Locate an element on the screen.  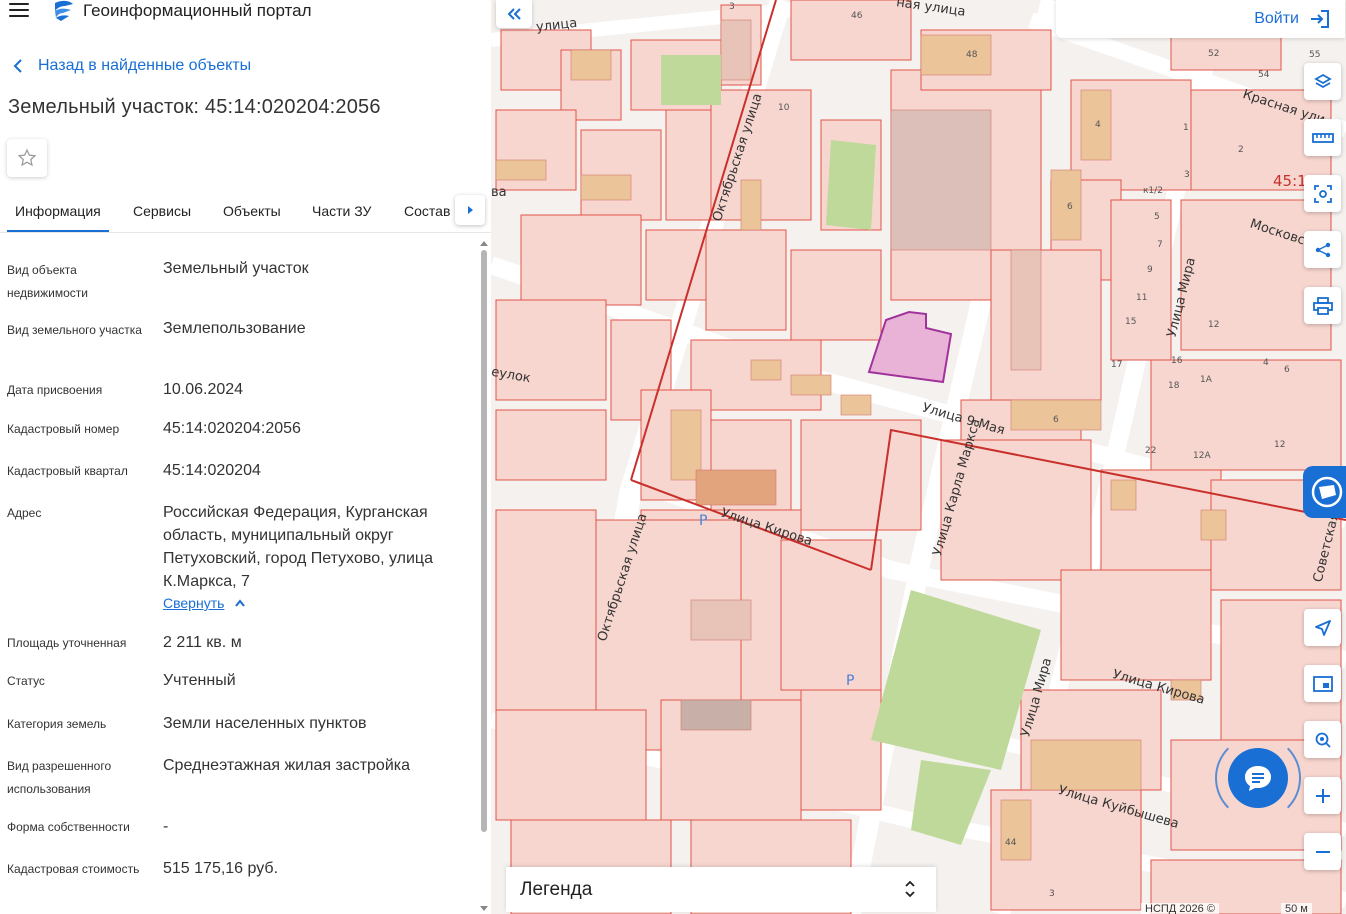
minimap-icon is located at coordinates (1322, 683).